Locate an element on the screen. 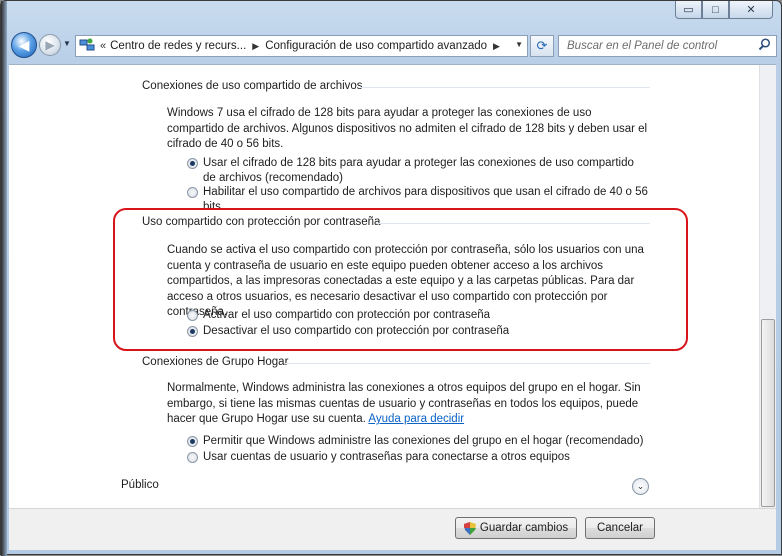 The height and width of the screenshot is (556, 782). network-icon is located at coordinates (87, 44).